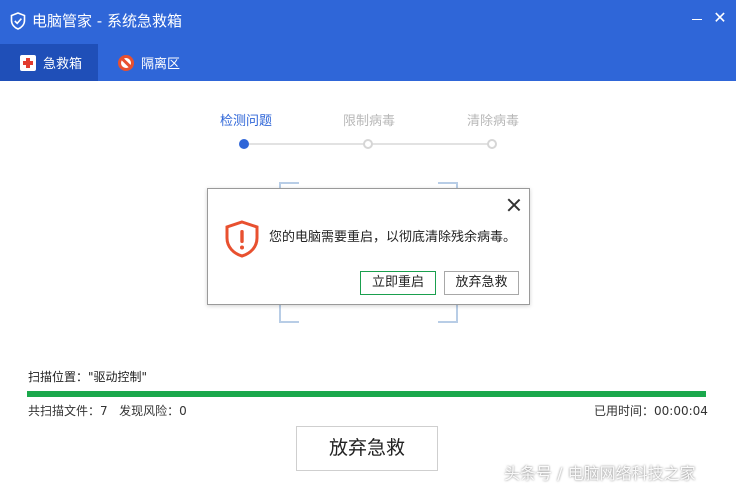 The image size is (736, 492). What do you see at coordinates (246, 121) in the screenshot?
I see `step-detect-label: 检测问题` at bounding box center [246, 121].